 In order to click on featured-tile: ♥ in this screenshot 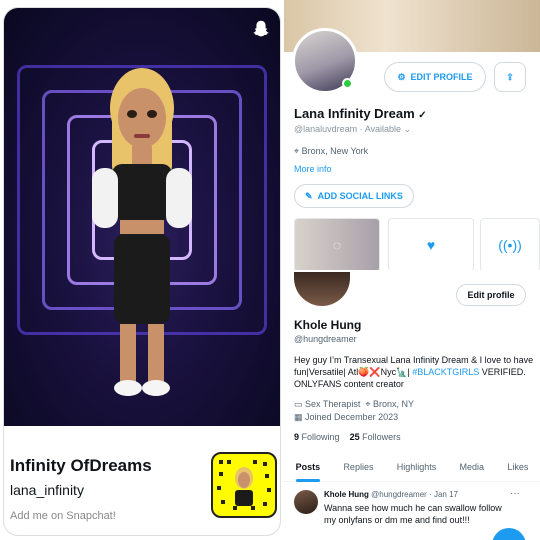, I will do `click(431, 245)`.